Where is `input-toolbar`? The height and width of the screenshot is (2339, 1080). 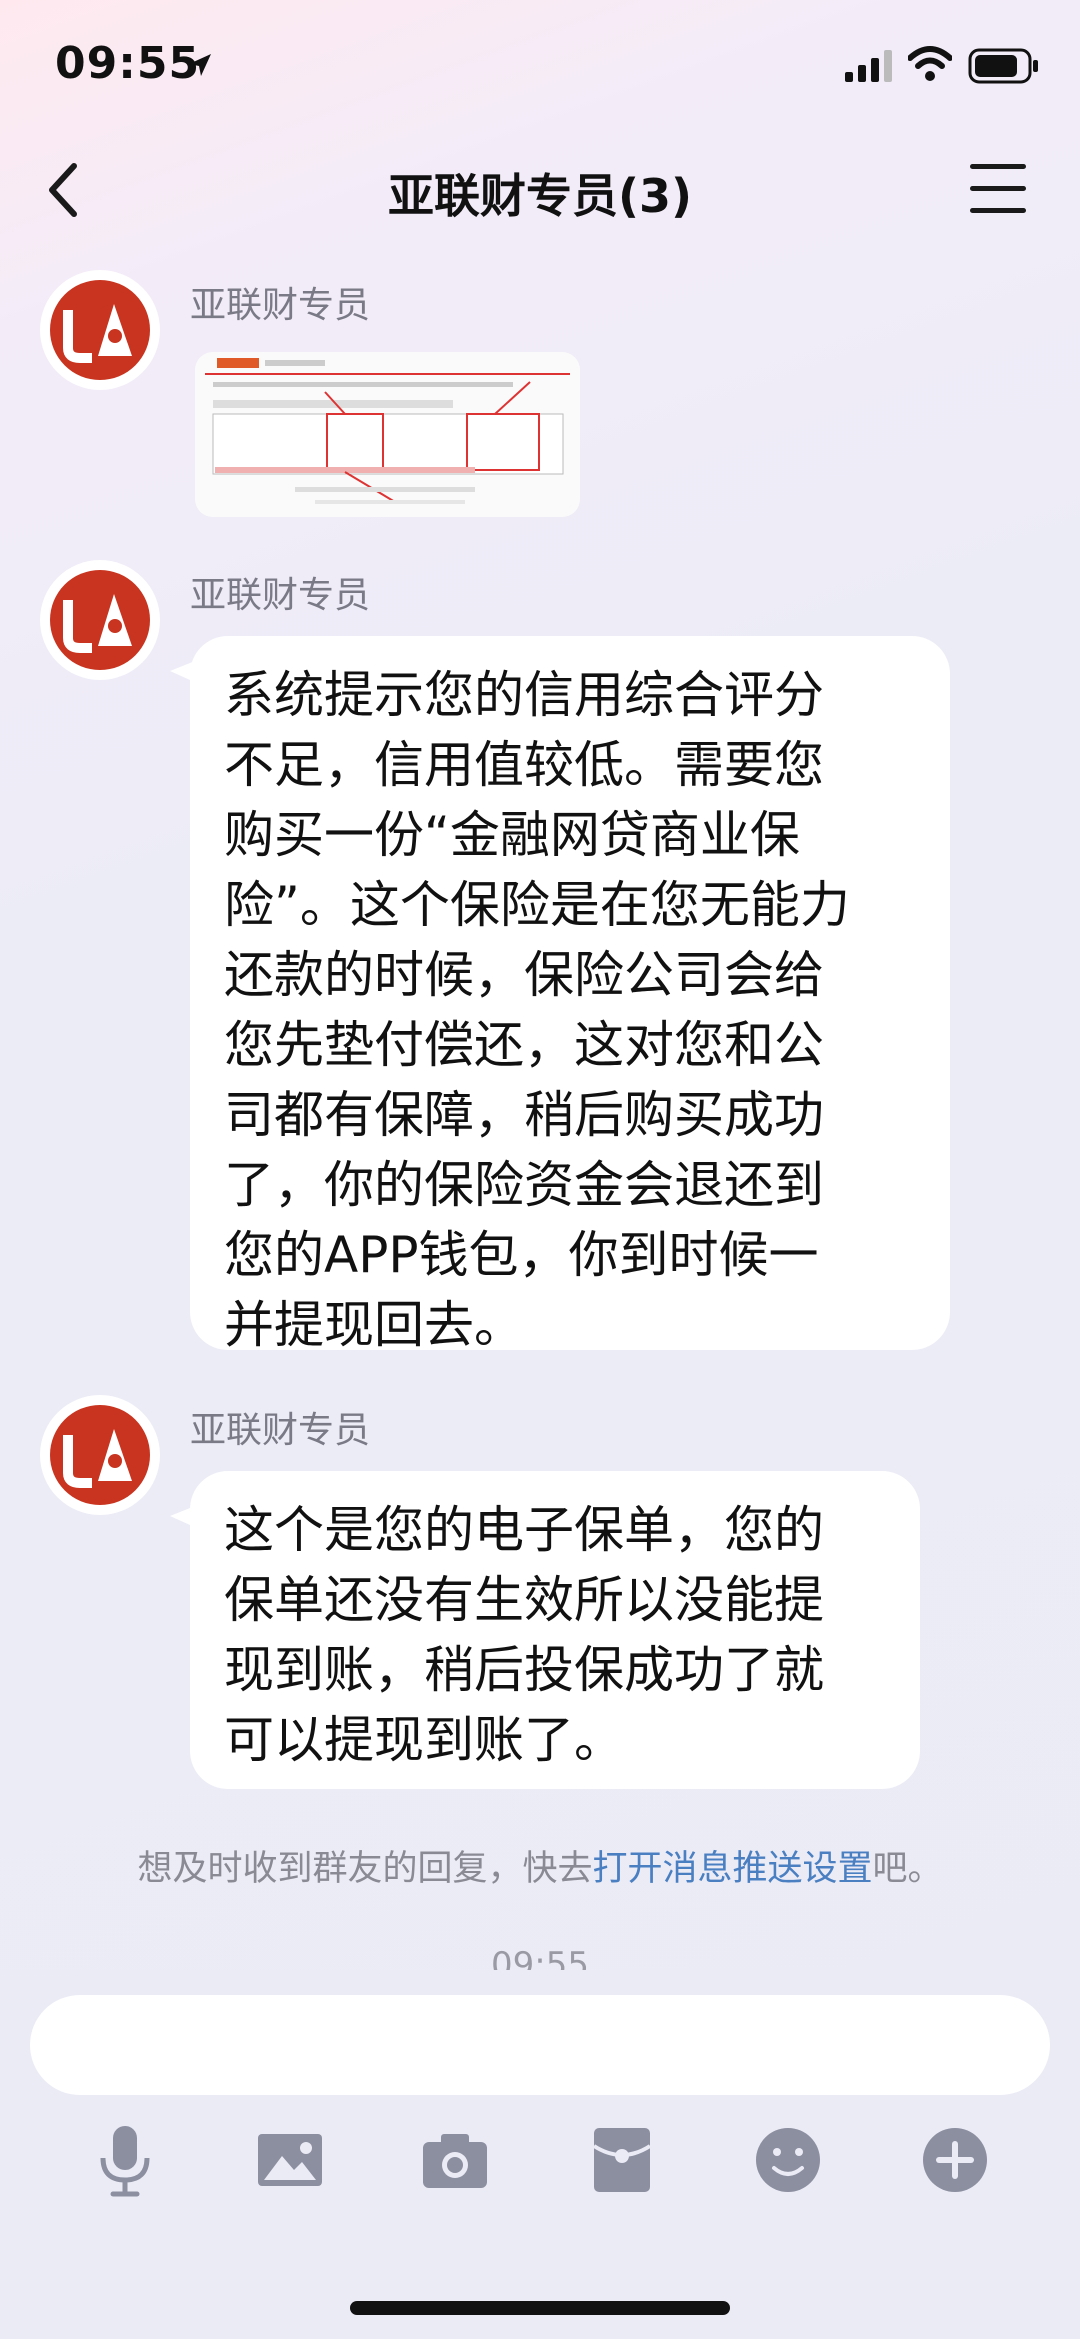
input-toolbar is located at coordinates (540, 2170).